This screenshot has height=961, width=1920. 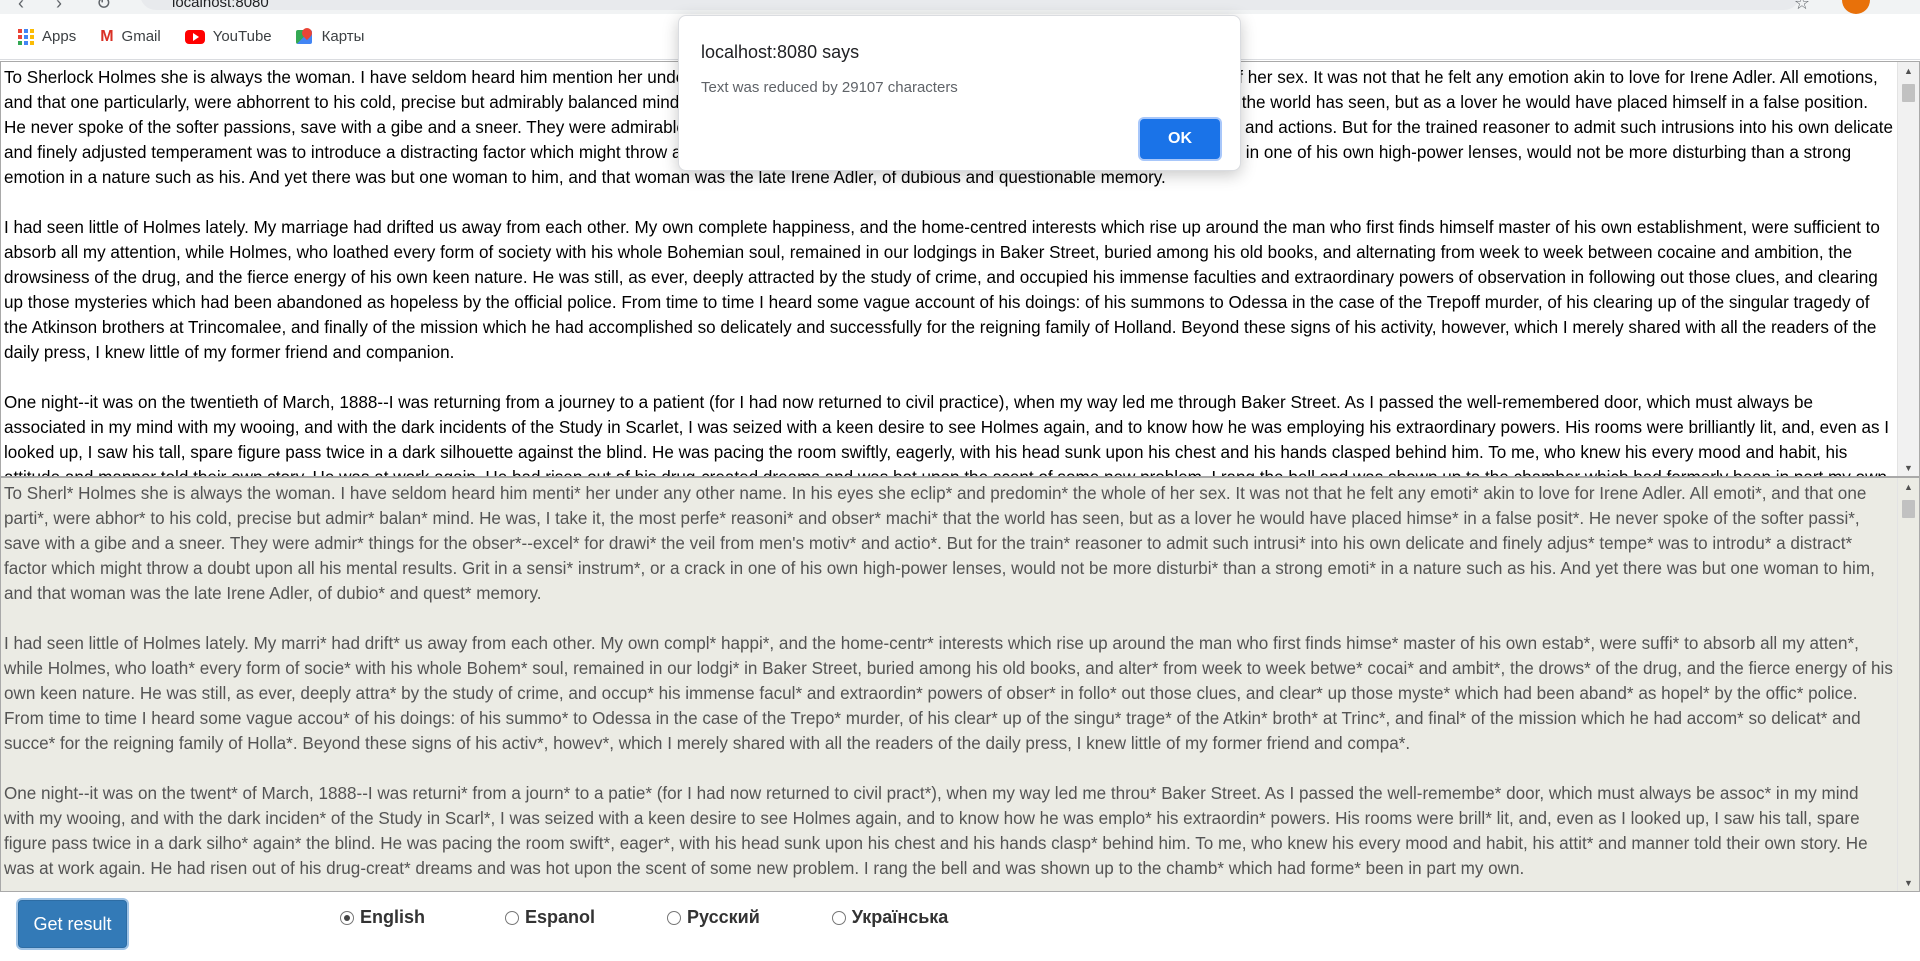 What do you see at coordinates (347, 917) in the screenshot?
I see `radio-english` at bounding box center [347, 917].